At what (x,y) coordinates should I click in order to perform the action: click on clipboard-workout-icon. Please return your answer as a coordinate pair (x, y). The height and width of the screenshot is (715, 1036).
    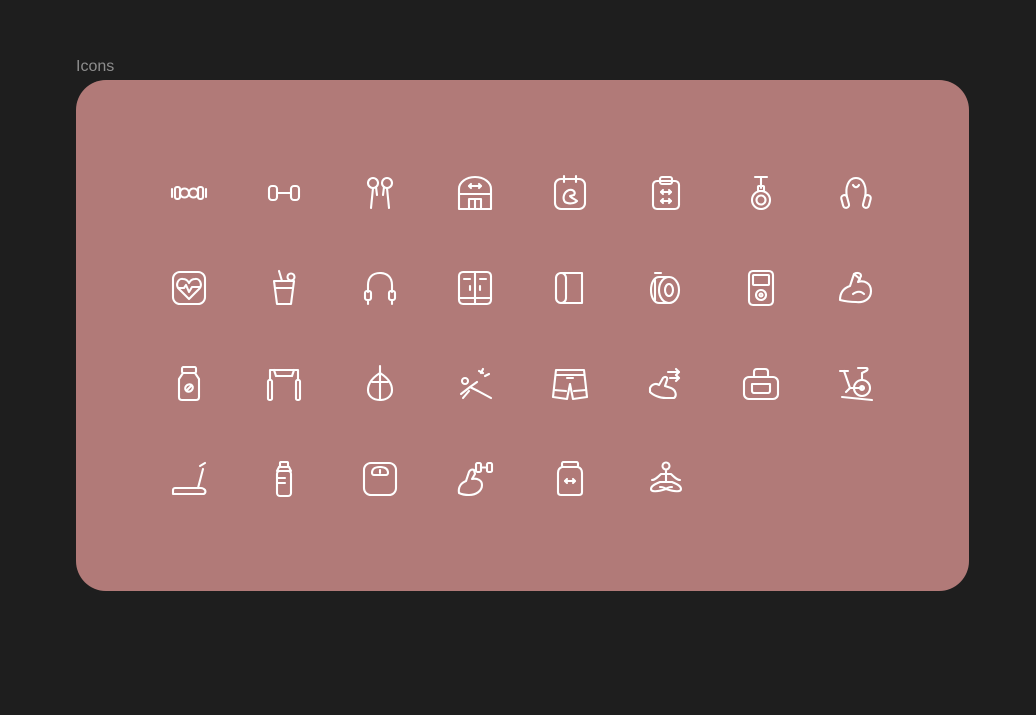
    Looking at the image, I should click on (666, 193).